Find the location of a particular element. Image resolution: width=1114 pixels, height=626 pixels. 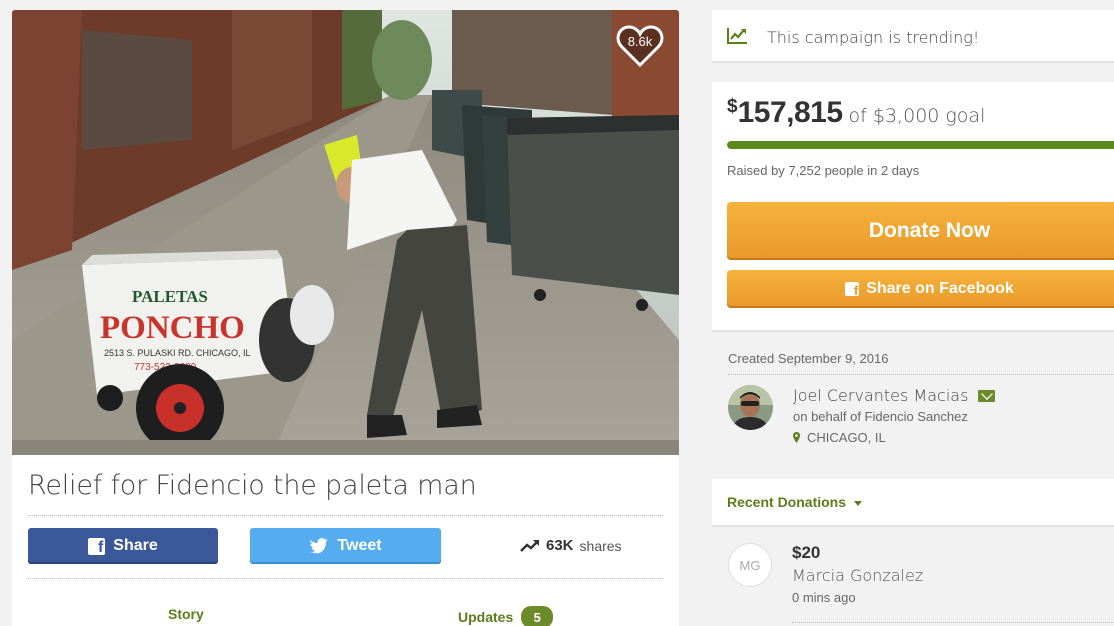

donate-now-button: Donate Now is located at coordinates (920, 231).